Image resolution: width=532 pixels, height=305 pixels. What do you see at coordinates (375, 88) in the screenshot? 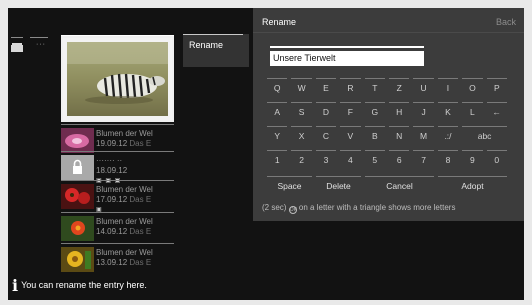
I see `key-0-4: T` at bounding box center [375, 88].